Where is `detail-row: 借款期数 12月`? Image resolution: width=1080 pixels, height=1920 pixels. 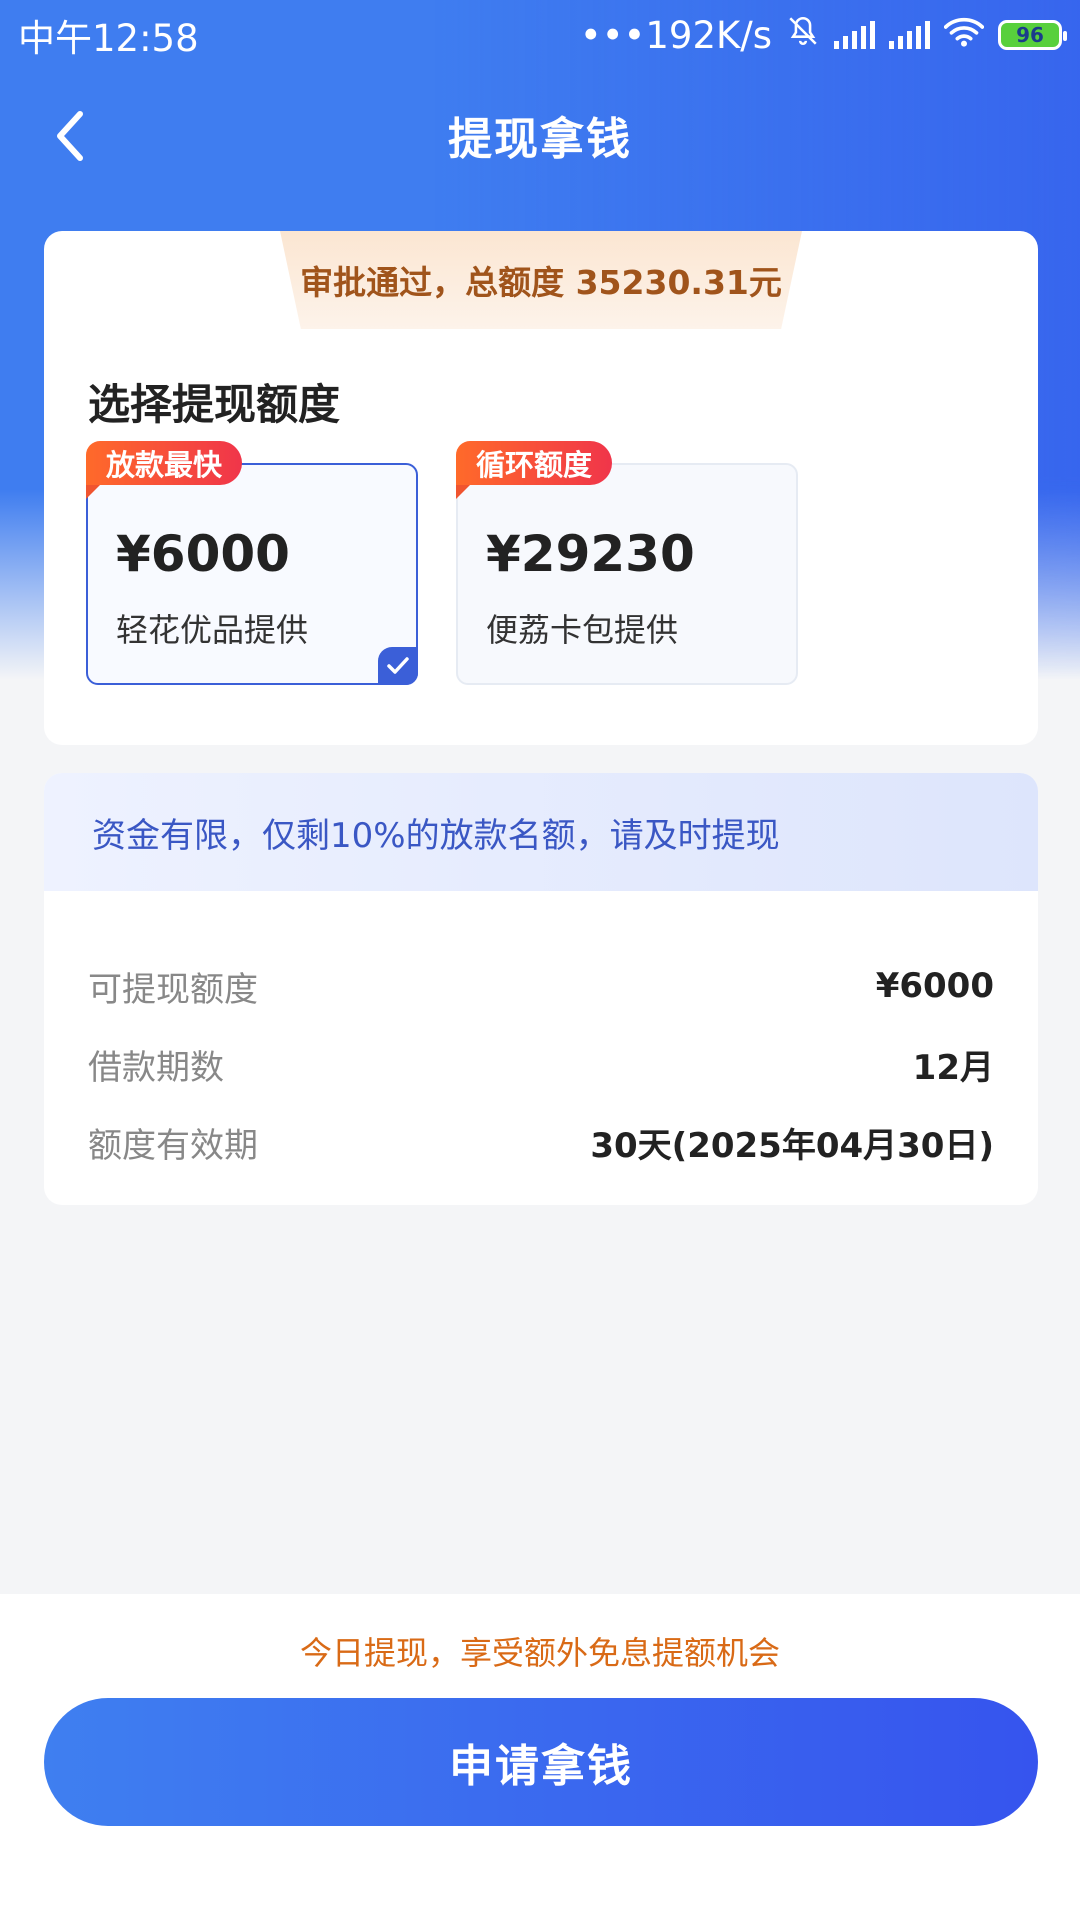 detail-row: 借款期数 12月 is located at coordinates (541, 1064).